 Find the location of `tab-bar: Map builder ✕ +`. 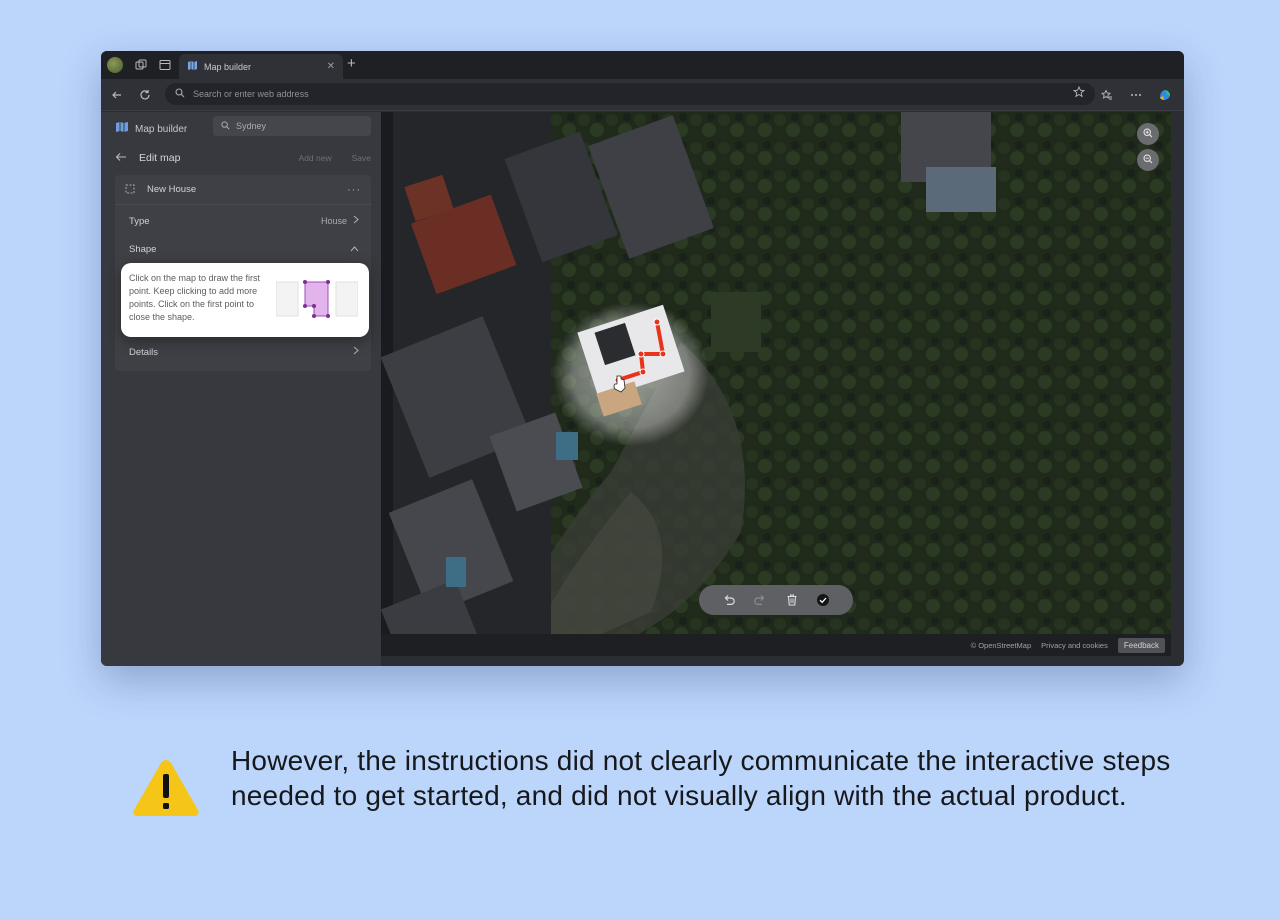

tab-bar: Map builder ✕ + is located at coordinates (642, 65).